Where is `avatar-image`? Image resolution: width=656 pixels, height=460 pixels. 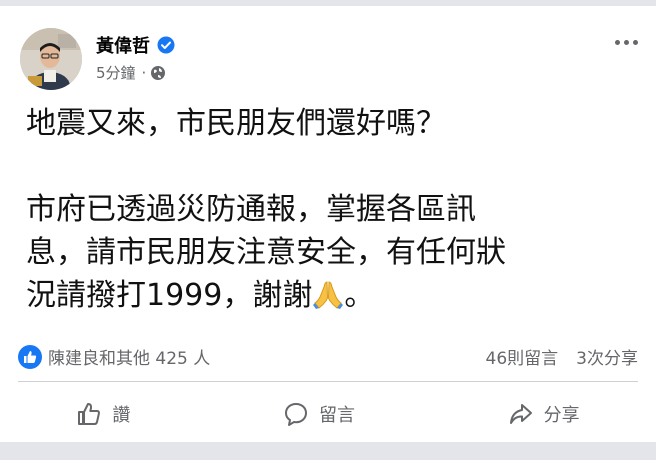 avatar-image is located at coordinates (51, 59).